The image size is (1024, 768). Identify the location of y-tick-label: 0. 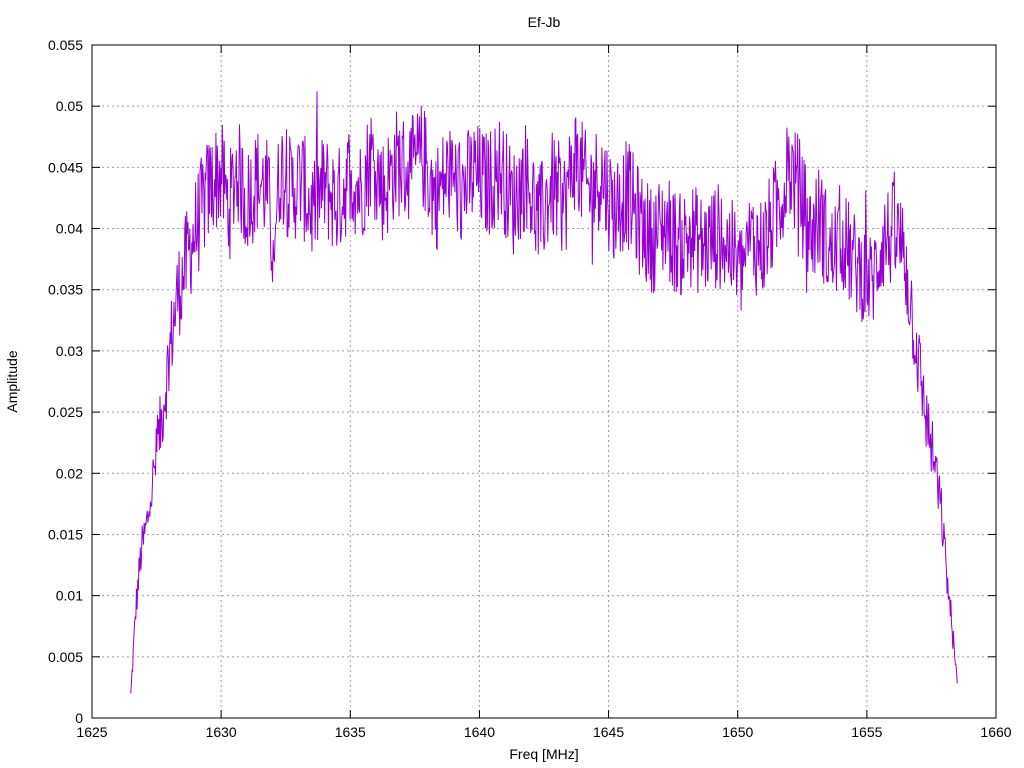
(79, 718).